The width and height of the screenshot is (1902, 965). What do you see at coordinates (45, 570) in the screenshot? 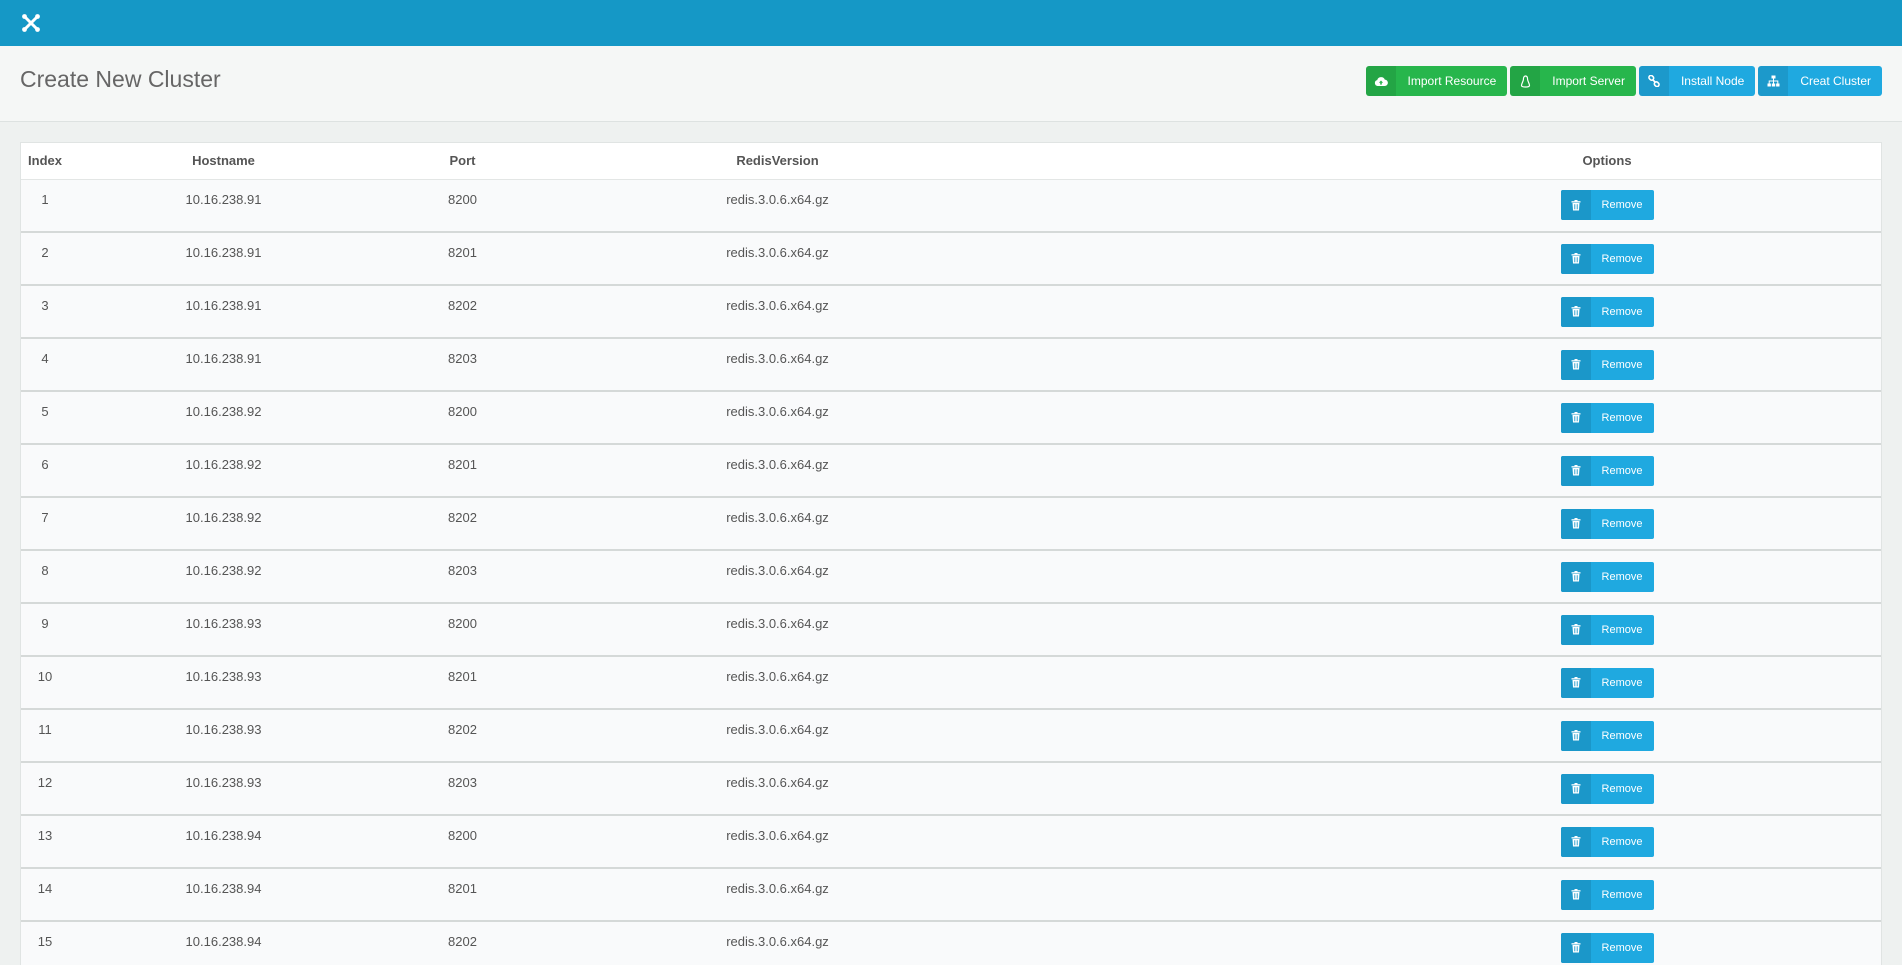
I see `index-cell-text: 8` at bounding box center [45, 570].